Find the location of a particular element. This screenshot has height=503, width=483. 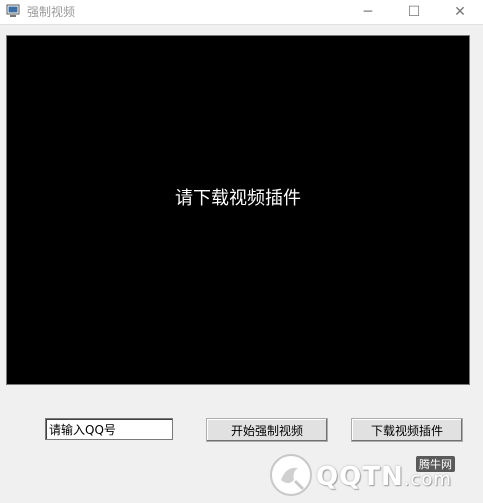

qq-number-input is located at coordinates (109, 429).